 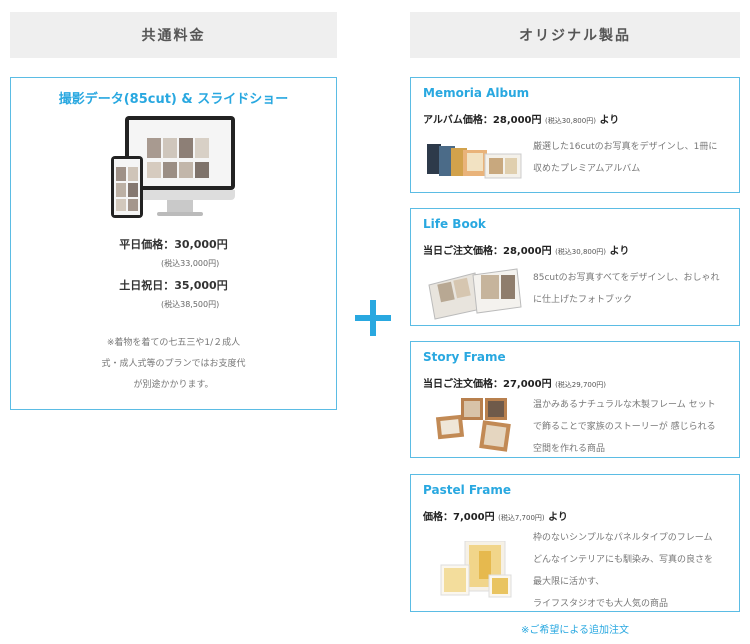 I want to click on phone-image, so click(x=127, y=187).